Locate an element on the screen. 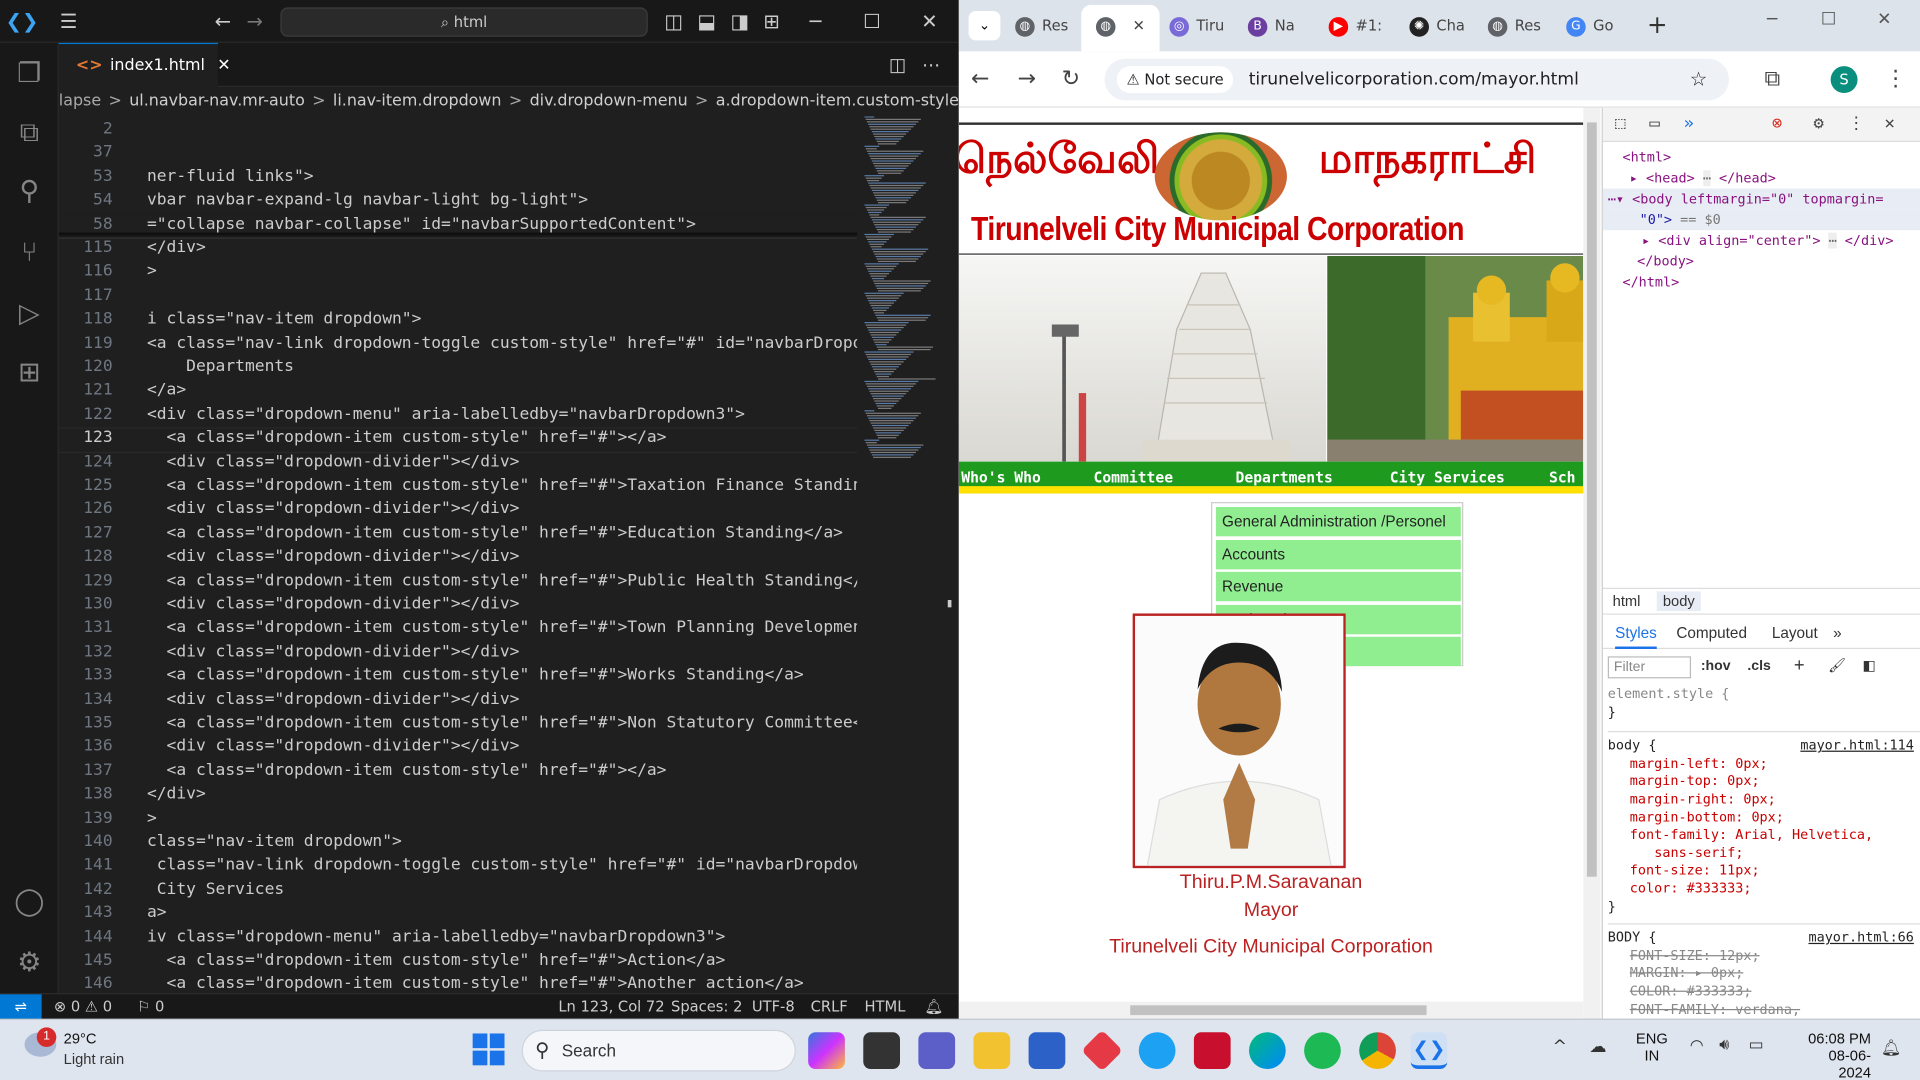 This screenshot has width=1920, height=1080. extensions-icon: ⊞ is located at coordinates (29, 374).